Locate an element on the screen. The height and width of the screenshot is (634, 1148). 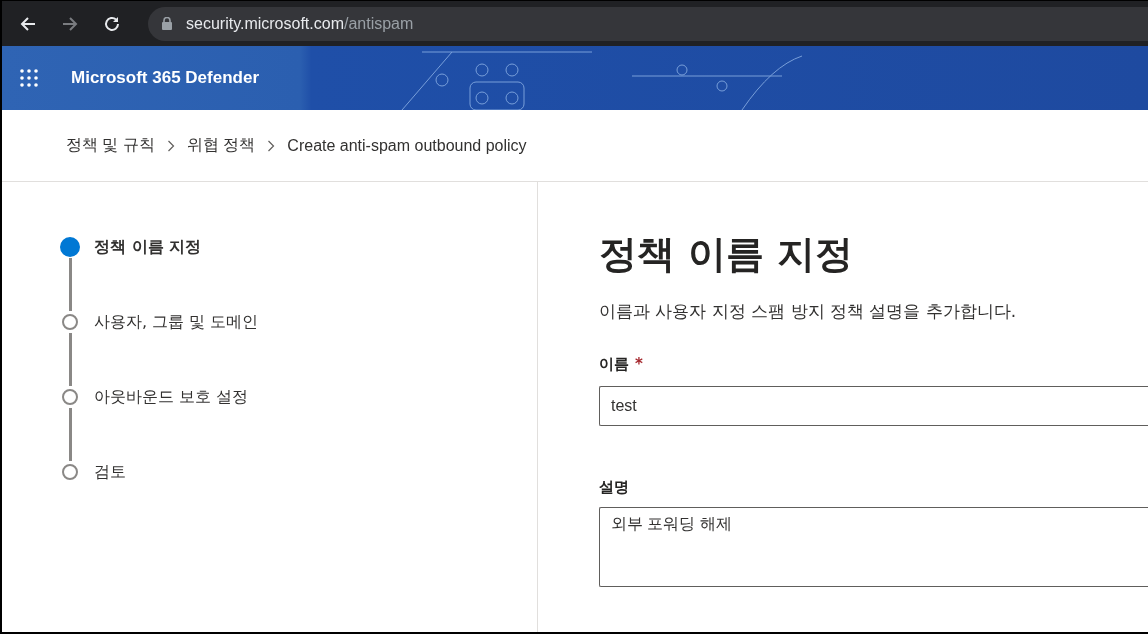
address-bar: security.microsoft.com/antispam is located at coordinates (648, 23).